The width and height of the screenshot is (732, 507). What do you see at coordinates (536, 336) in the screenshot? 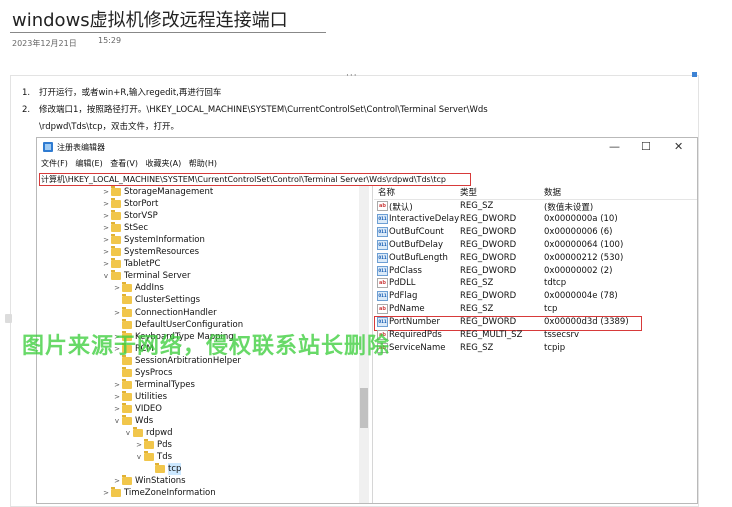
I see `registry-value-row: ab RequiredPds REG_MULTI_SZ tssecsrv` at bounding box center [536, 336].